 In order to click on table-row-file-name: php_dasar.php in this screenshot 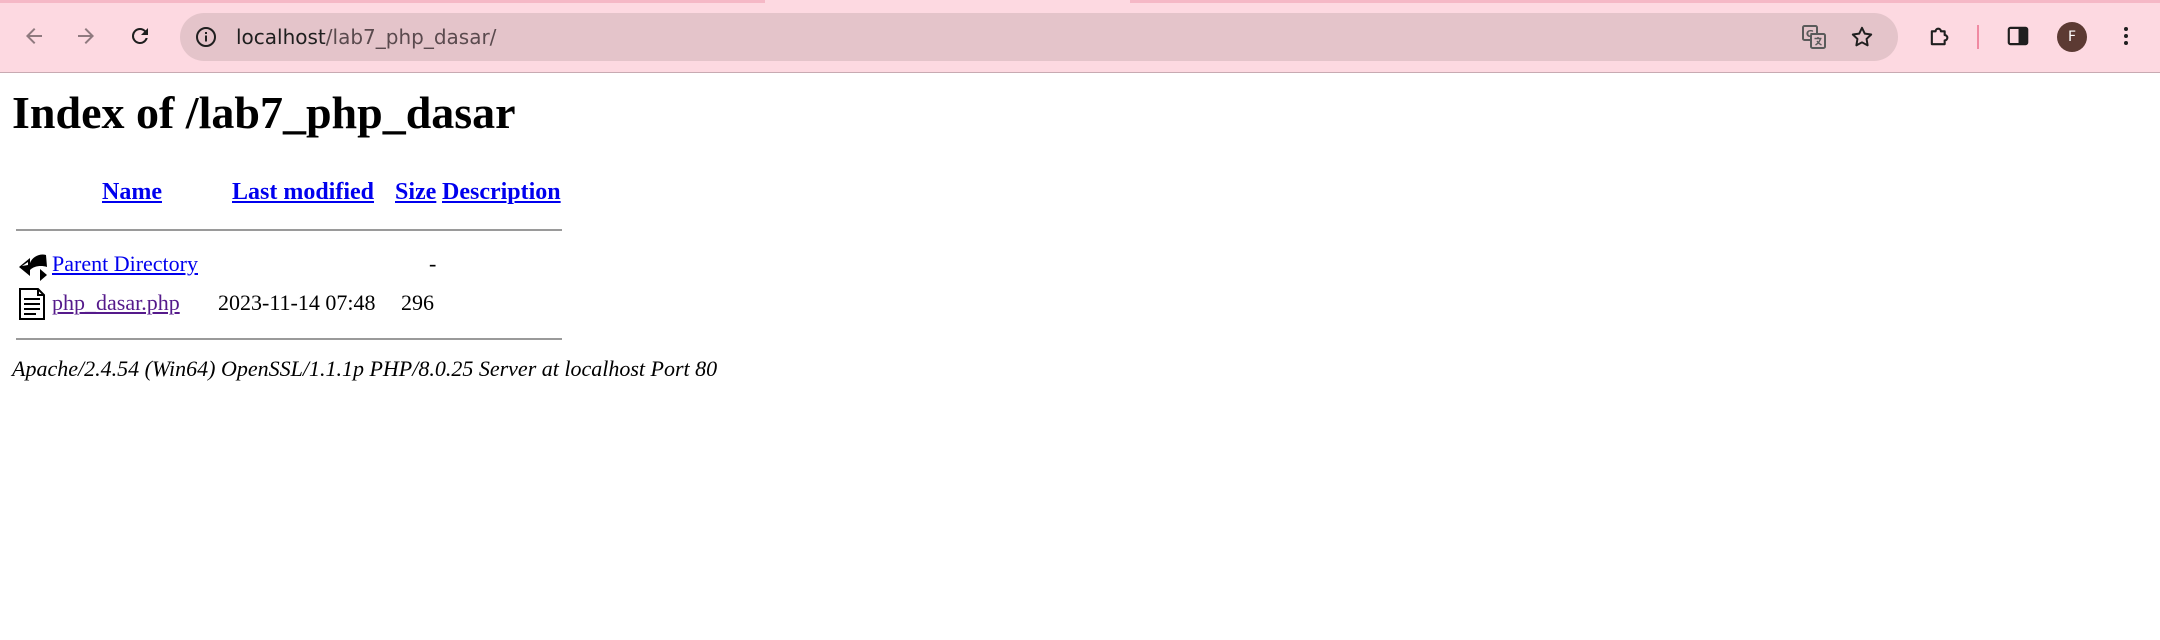, I will do `click(116, 303)`.